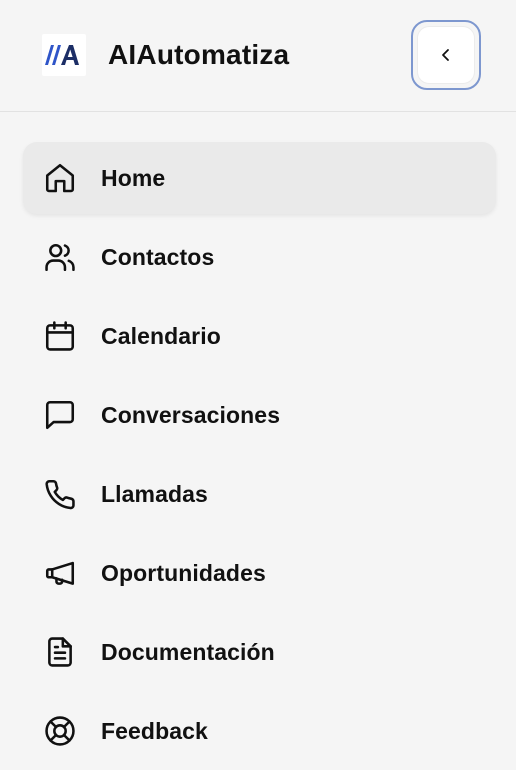  What do you see at coordinates (188, 651) in the screenshot?
I see `sidebar-item-label: Documentación` at bounding box center [188, 651].